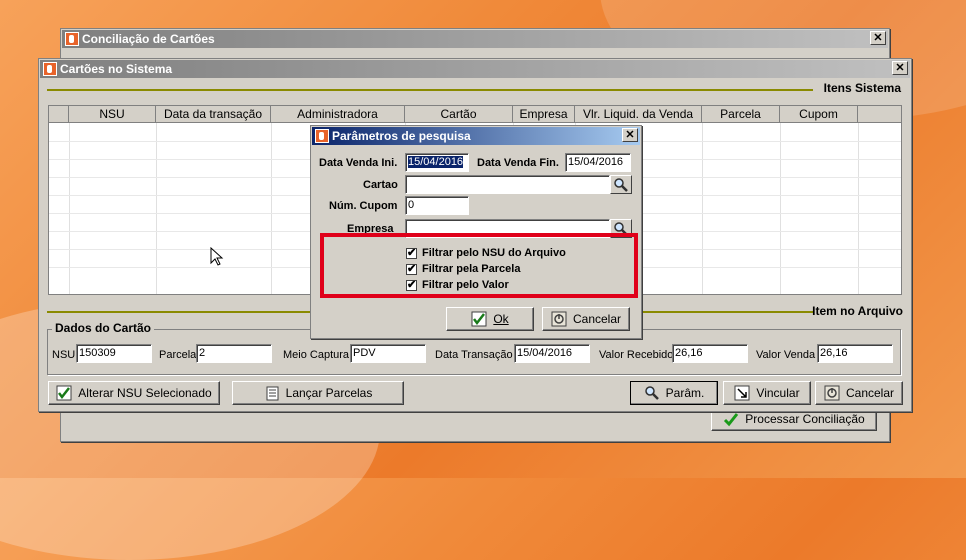 The image size is (966, 560). Describe the element at coordinates (338, 114) in the screenshot. I see `col-header-administradora: Administradora` at that location.